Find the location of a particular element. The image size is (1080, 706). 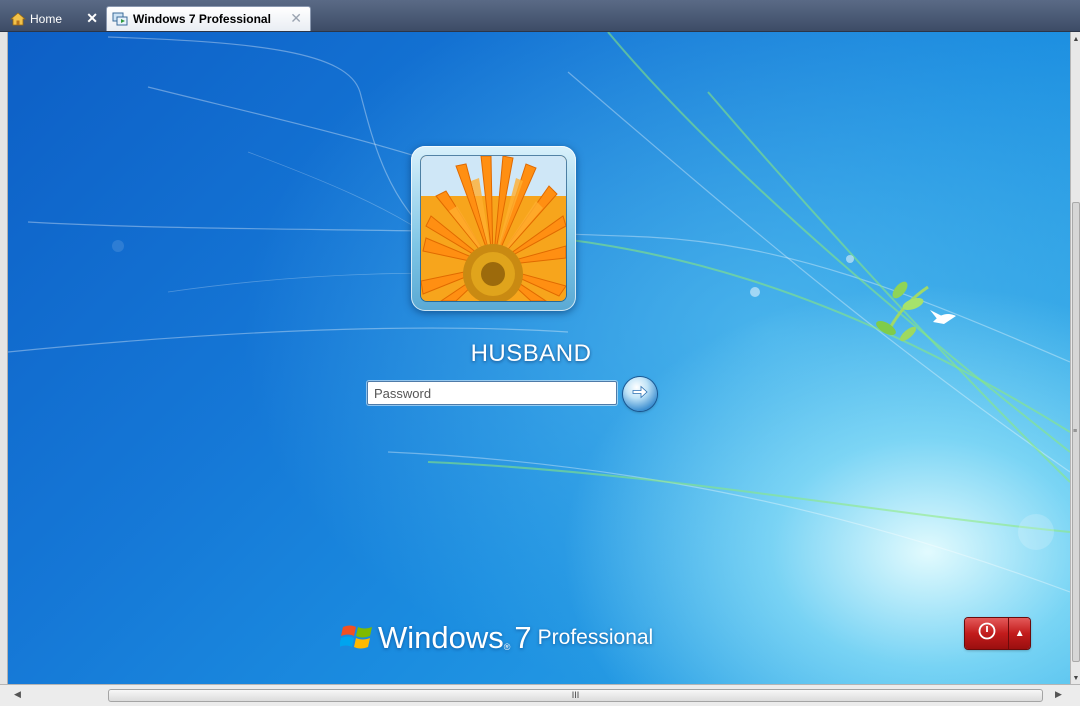

registered-mark: ® is located at coordinates (507, 647).